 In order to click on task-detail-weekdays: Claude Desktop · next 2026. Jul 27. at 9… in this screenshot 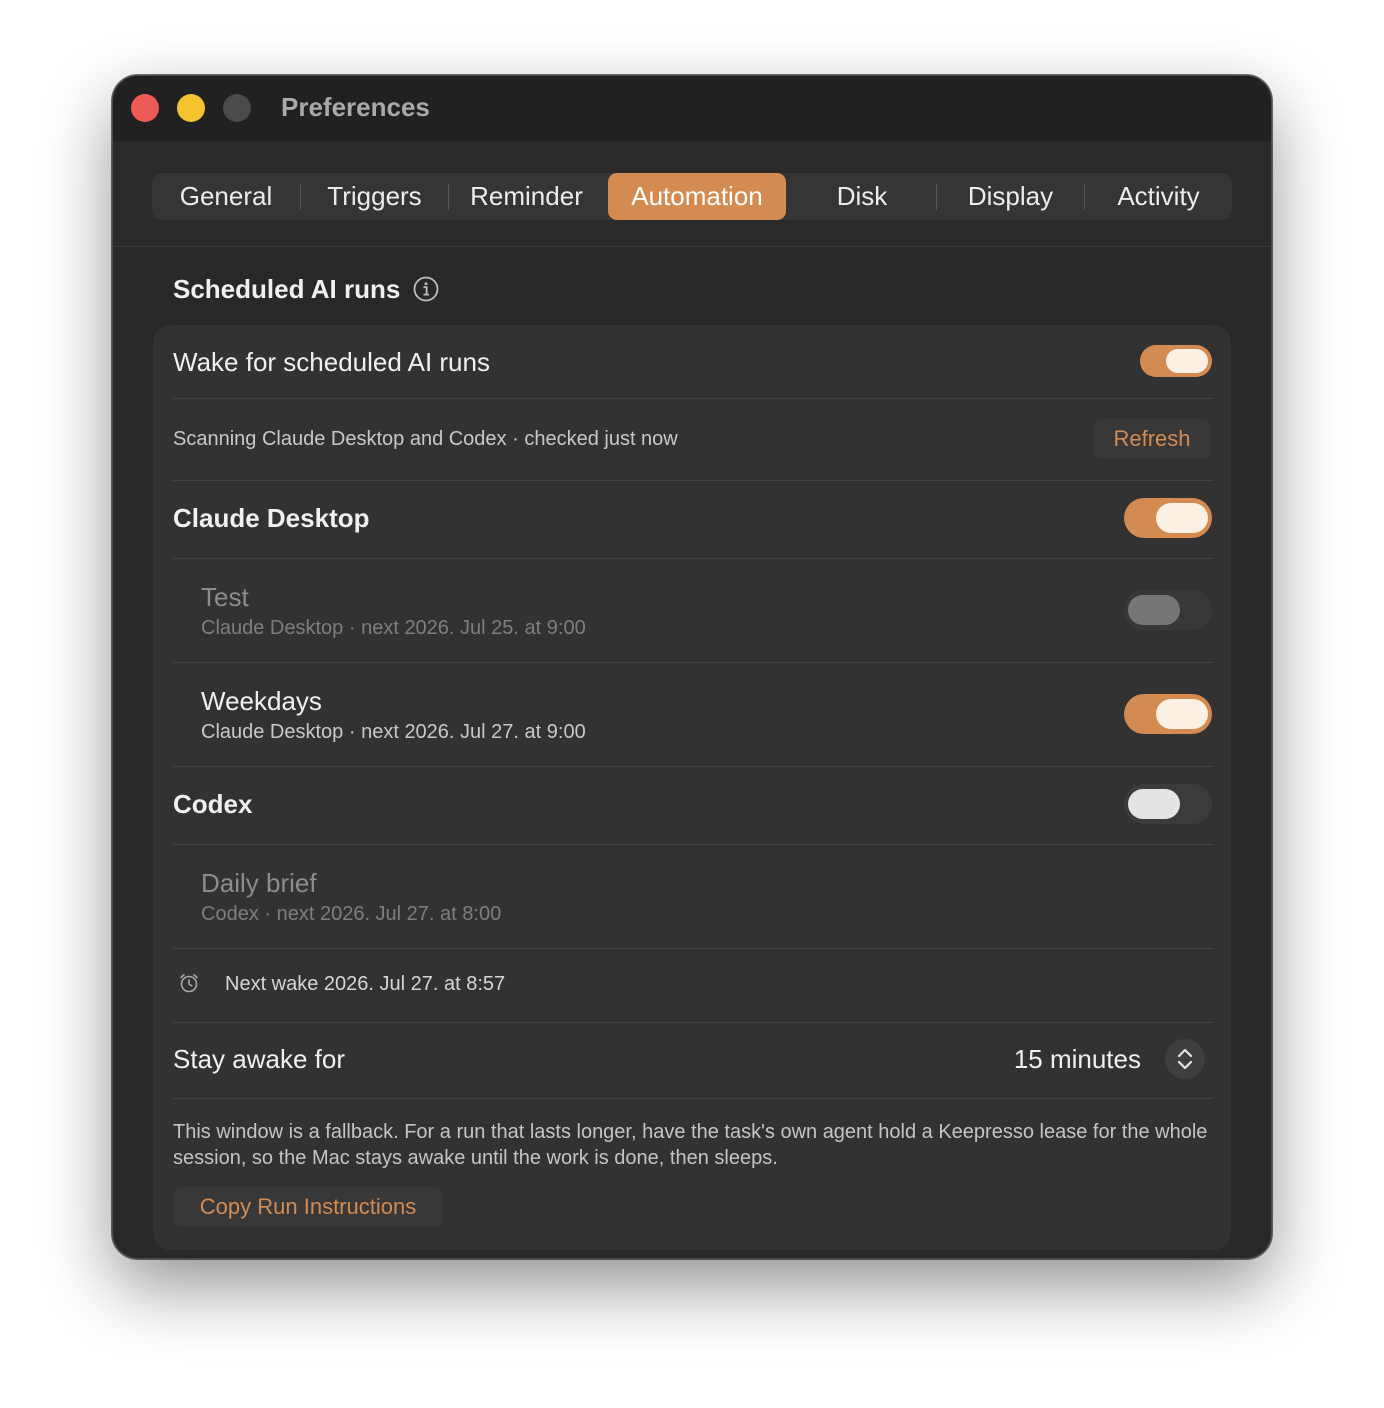, I will do `click(393, 732)`.